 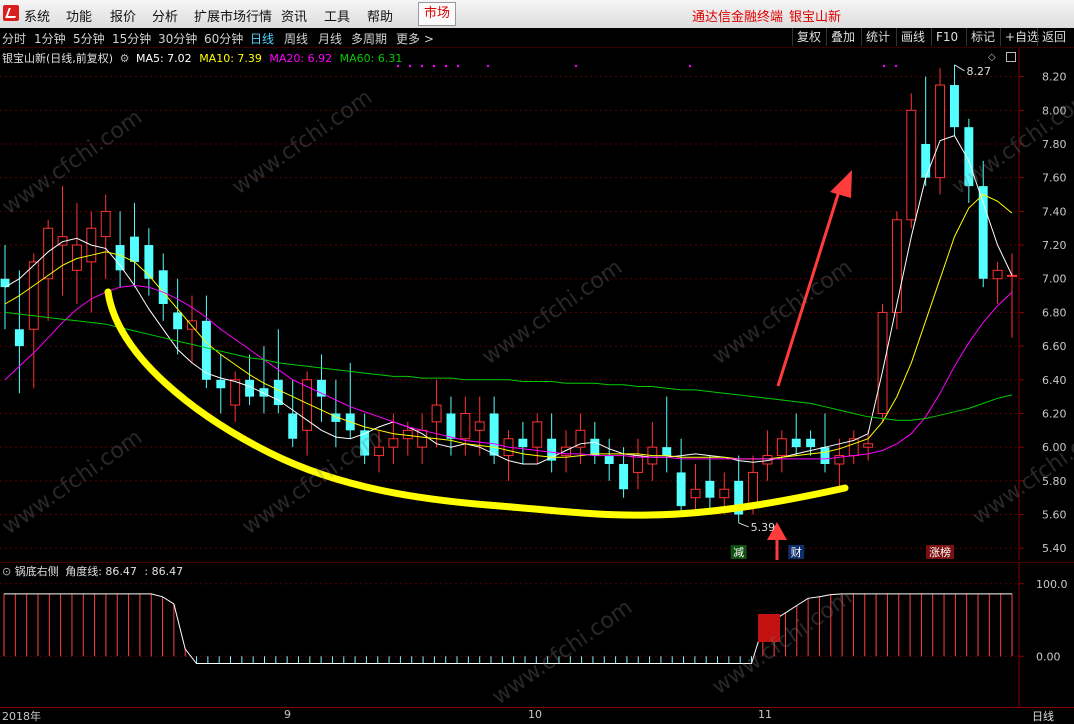 What do you see at coordinates (79, 15) in the screenshot?
I see `menu-item-function: 功能` at bounding box center [79, 15].